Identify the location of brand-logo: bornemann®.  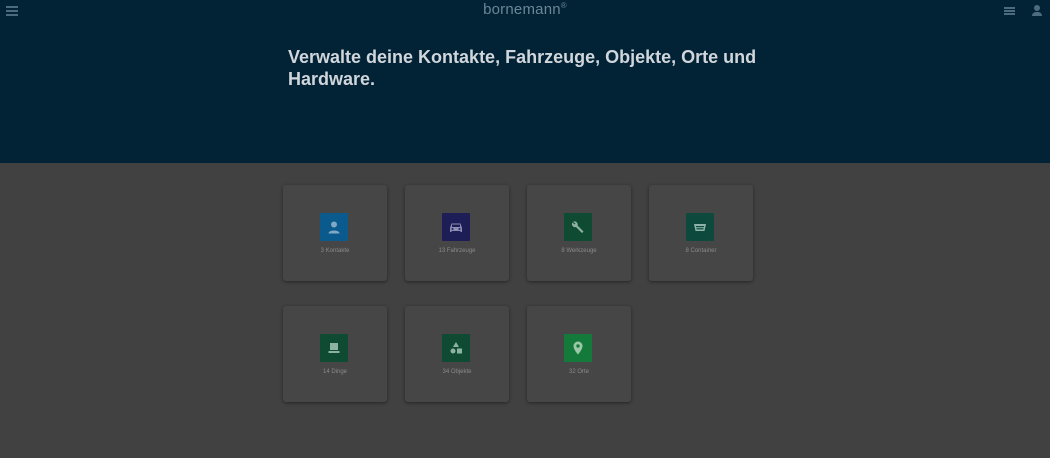
(525, 9).